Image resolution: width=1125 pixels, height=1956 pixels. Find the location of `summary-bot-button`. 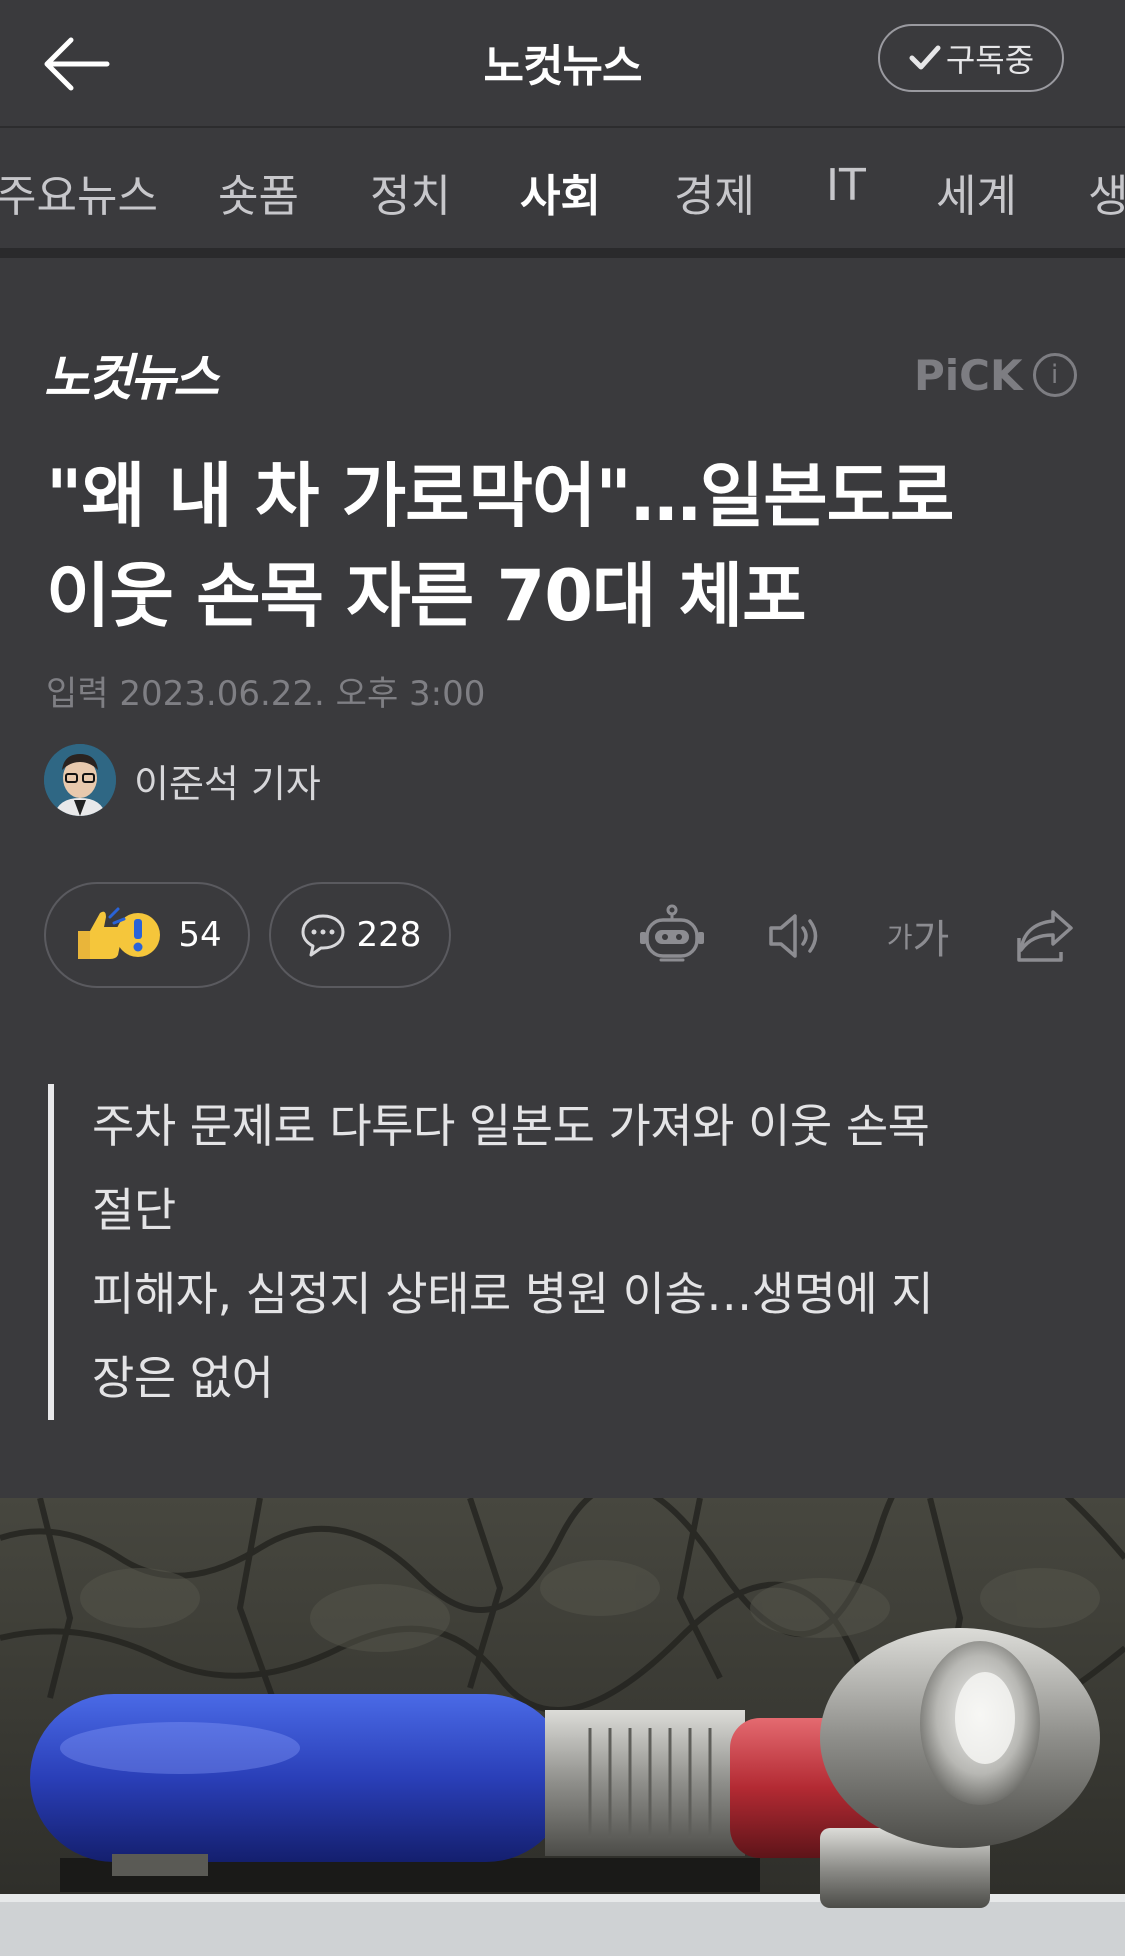

summary-bot-button is located at coordinates (672, 936).